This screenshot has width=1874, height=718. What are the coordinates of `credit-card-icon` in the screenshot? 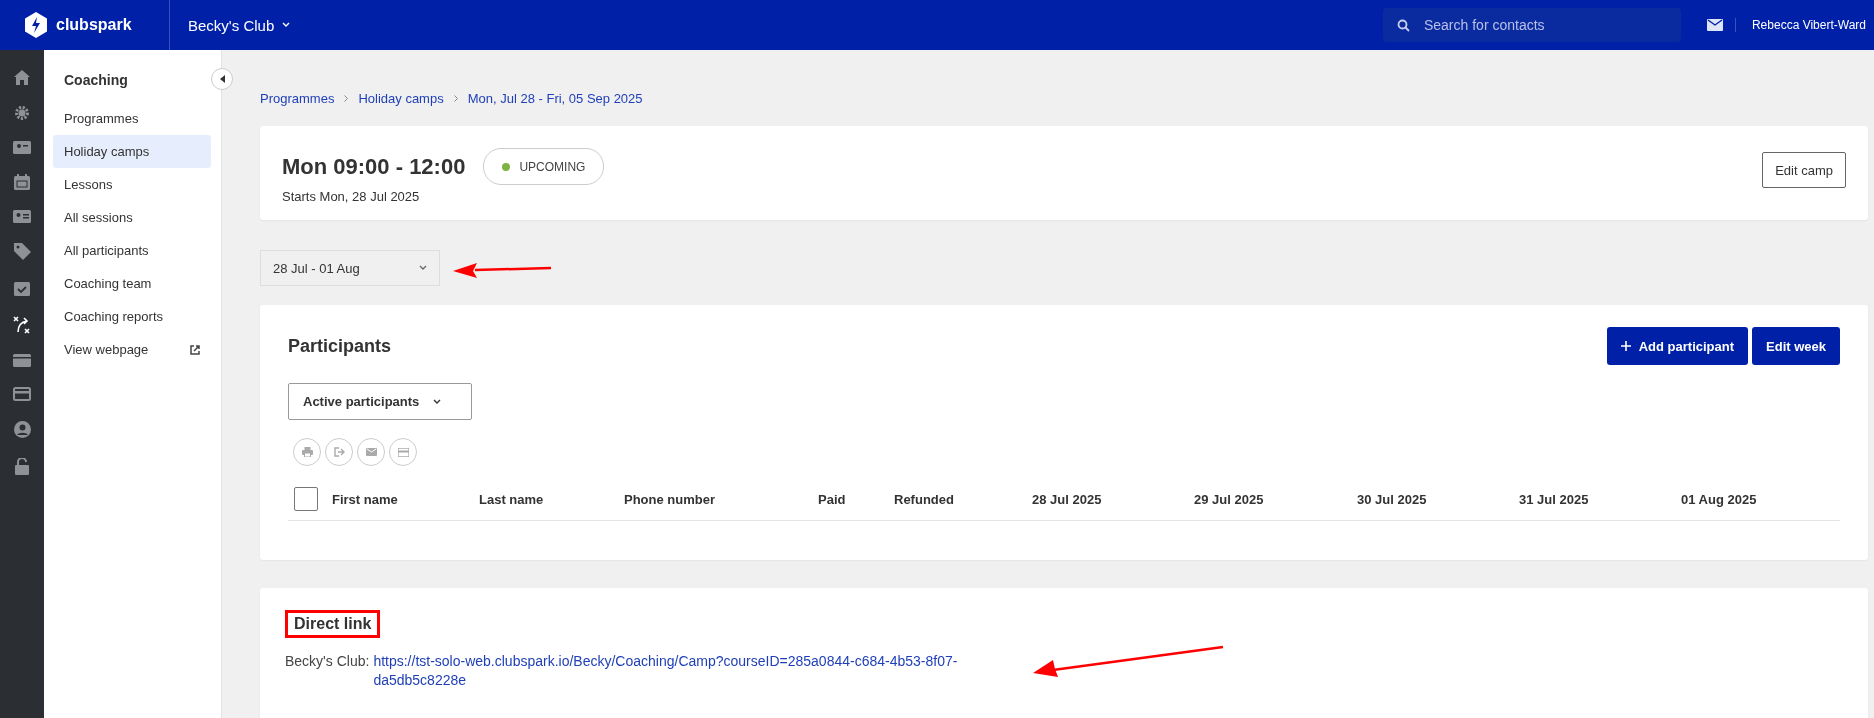 It's located at (22, 394).